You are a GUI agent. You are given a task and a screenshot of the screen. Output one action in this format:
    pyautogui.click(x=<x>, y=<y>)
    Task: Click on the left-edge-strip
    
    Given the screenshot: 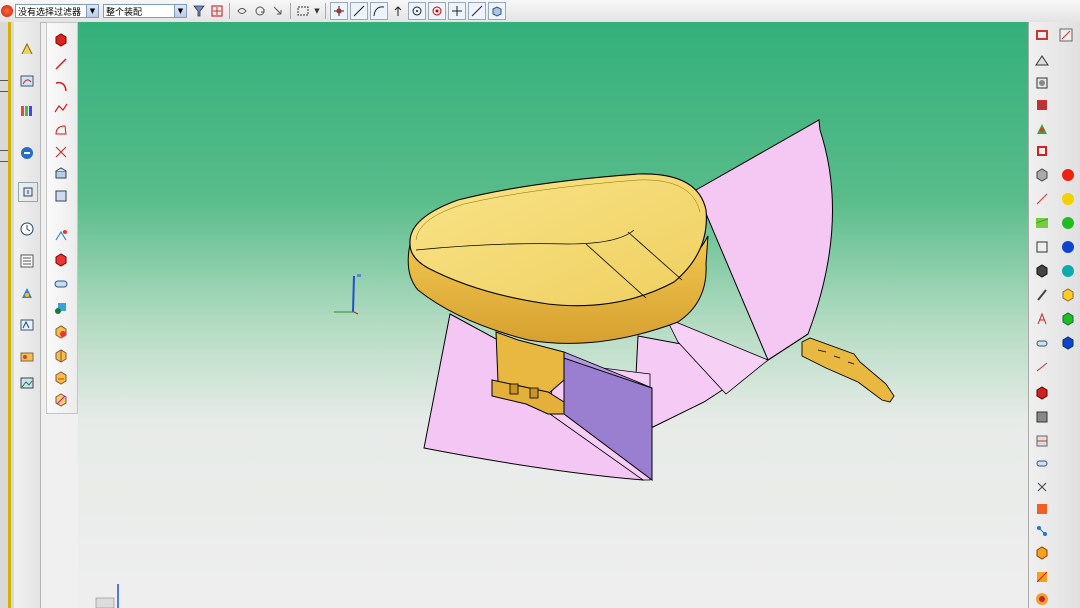 What is the action you would take?
    pyautogui.click(x=7, y=315)
    